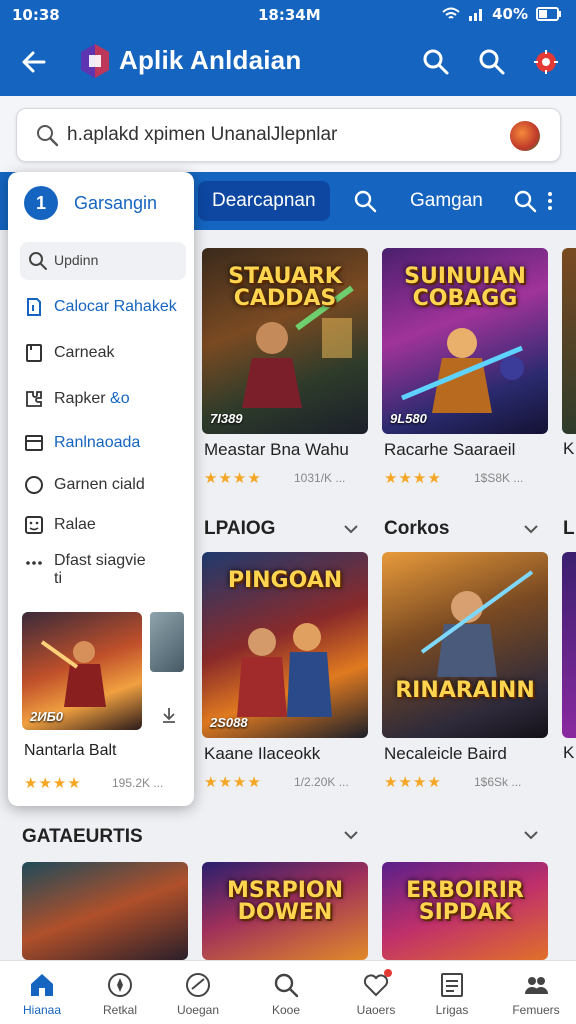 The height and width of the screenshot is (1024, 576). I want to click on drawer-search: Updinn, so click(103, 261).